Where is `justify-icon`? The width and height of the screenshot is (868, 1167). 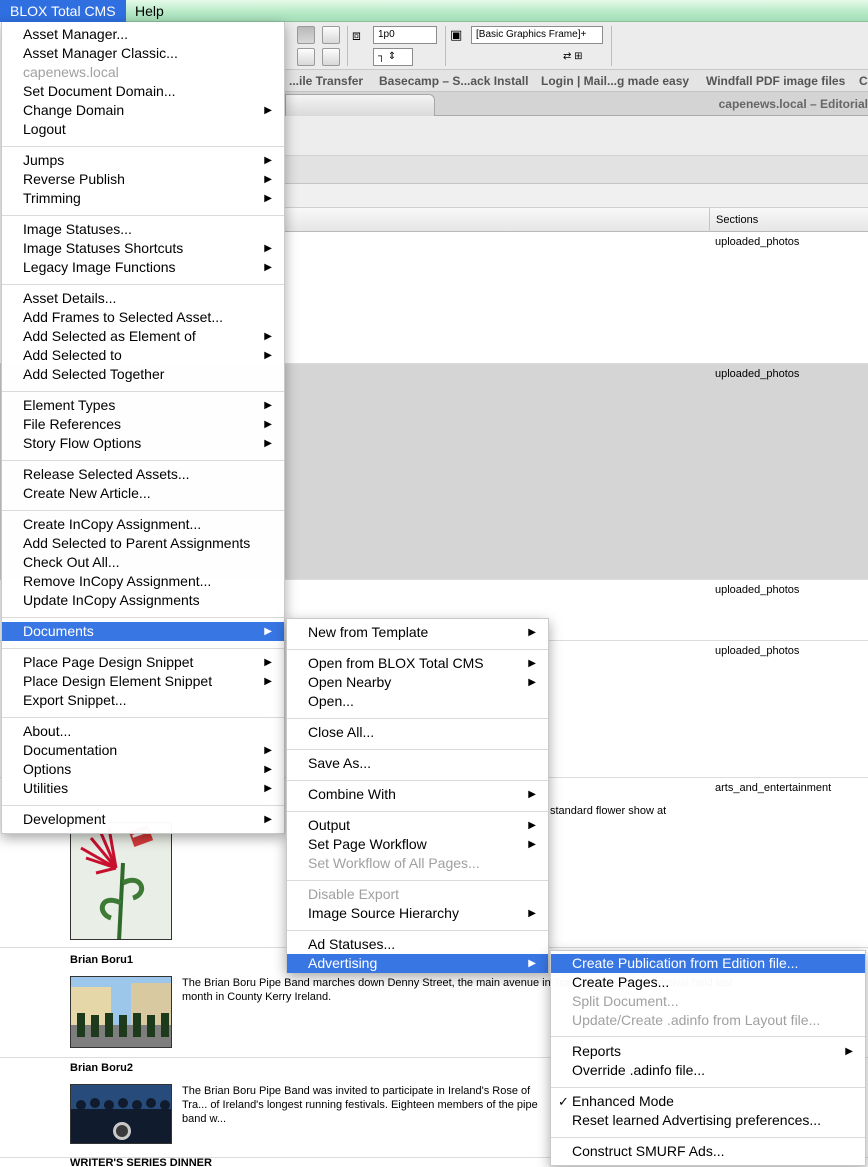
justify-icon is located at coordinates (331, 57).